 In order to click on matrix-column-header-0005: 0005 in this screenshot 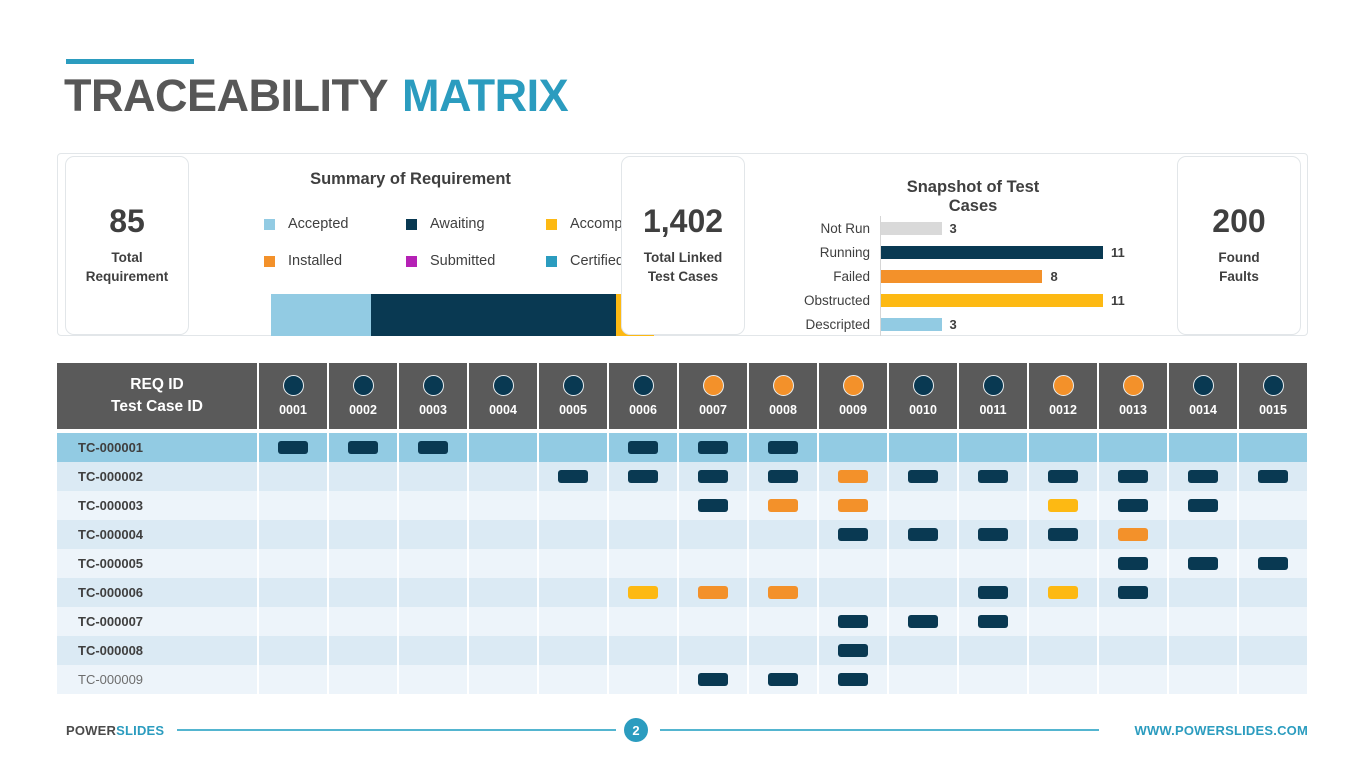, I will do `click(573, 396)`.